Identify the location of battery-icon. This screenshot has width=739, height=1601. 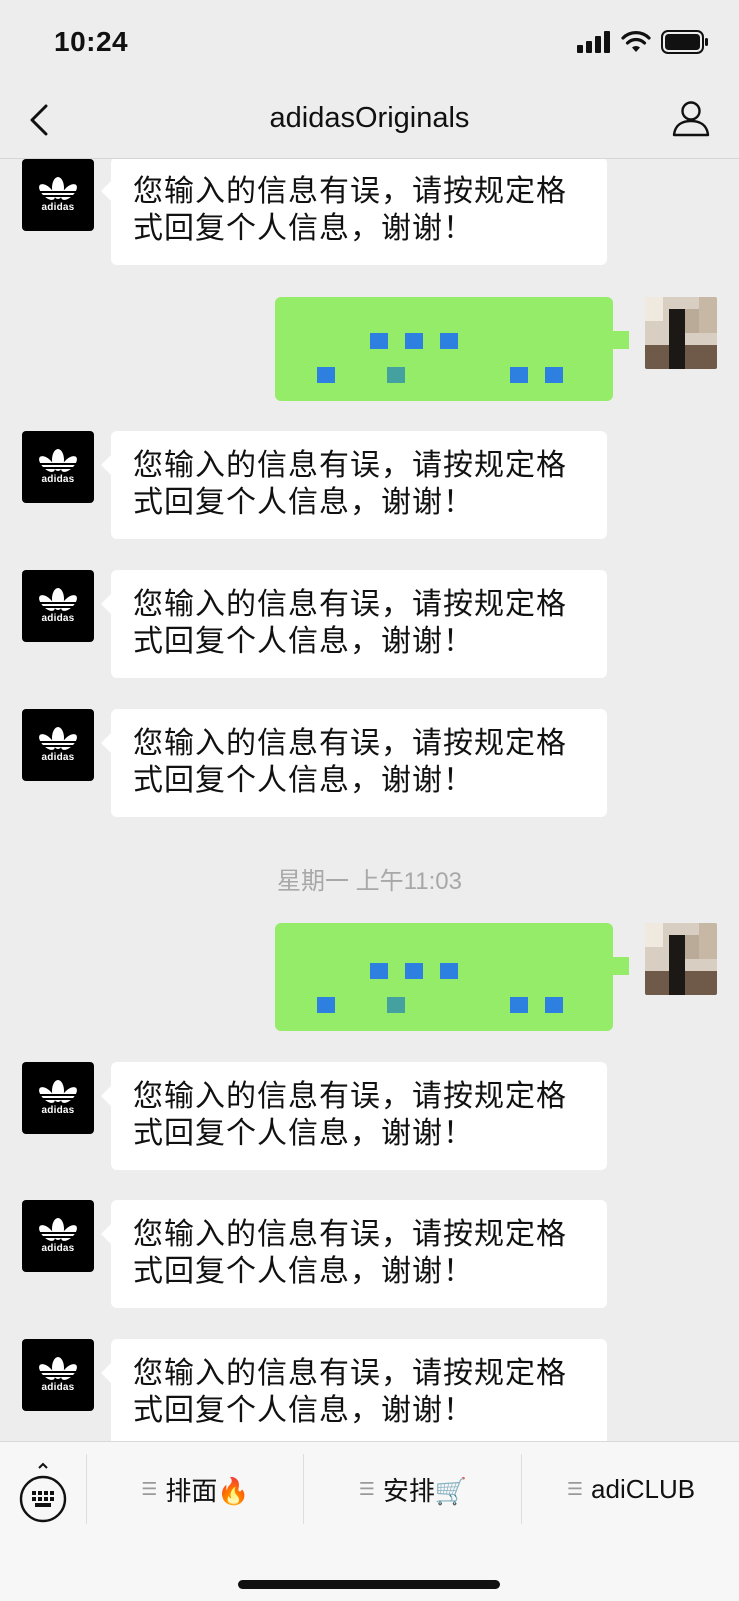
(684, 42).